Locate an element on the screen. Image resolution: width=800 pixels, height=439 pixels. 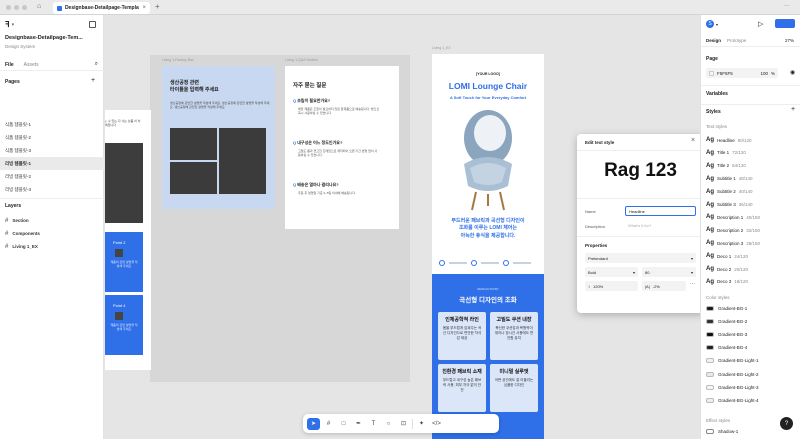
close-dot is located at coordinates (8, 7).